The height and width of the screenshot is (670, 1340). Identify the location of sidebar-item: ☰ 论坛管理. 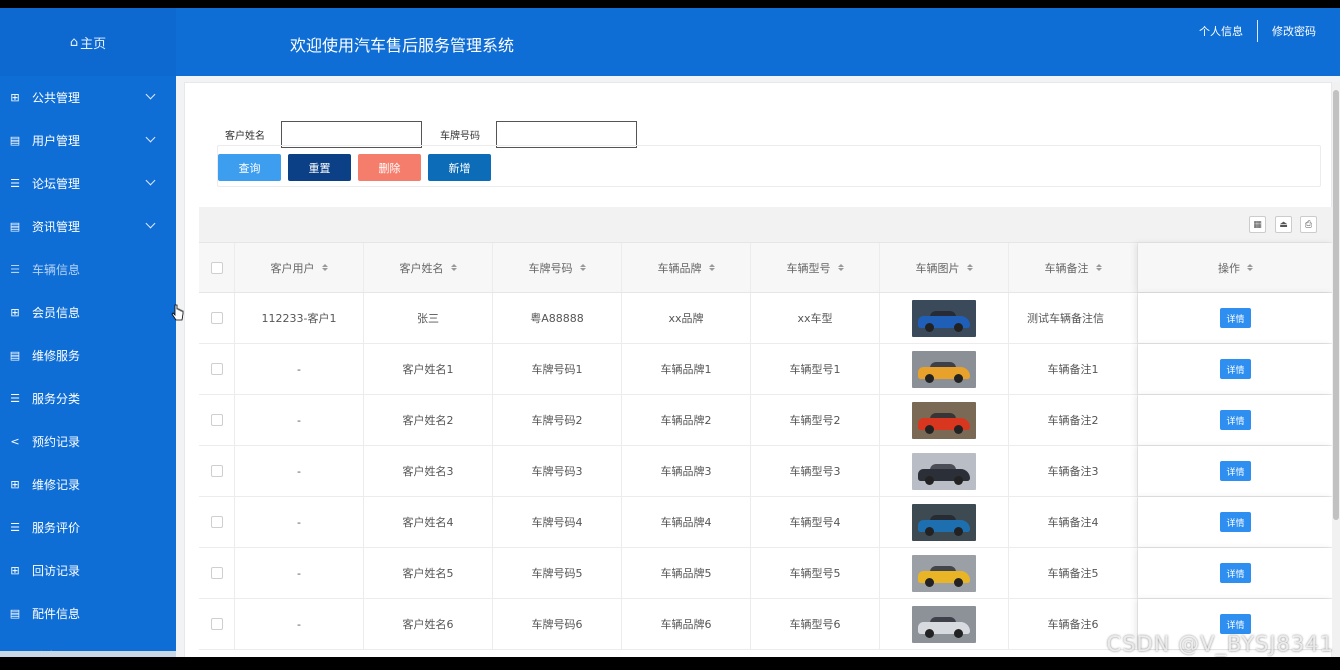
(88, 183).